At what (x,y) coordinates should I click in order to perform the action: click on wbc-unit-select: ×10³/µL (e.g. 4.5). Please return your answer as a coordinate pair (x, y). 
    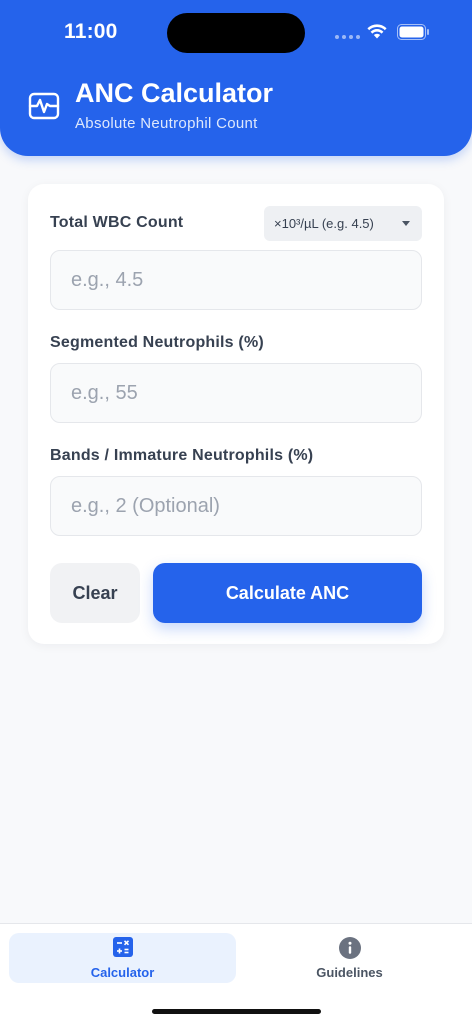
    Looking at the image, I should click on (343, 223).